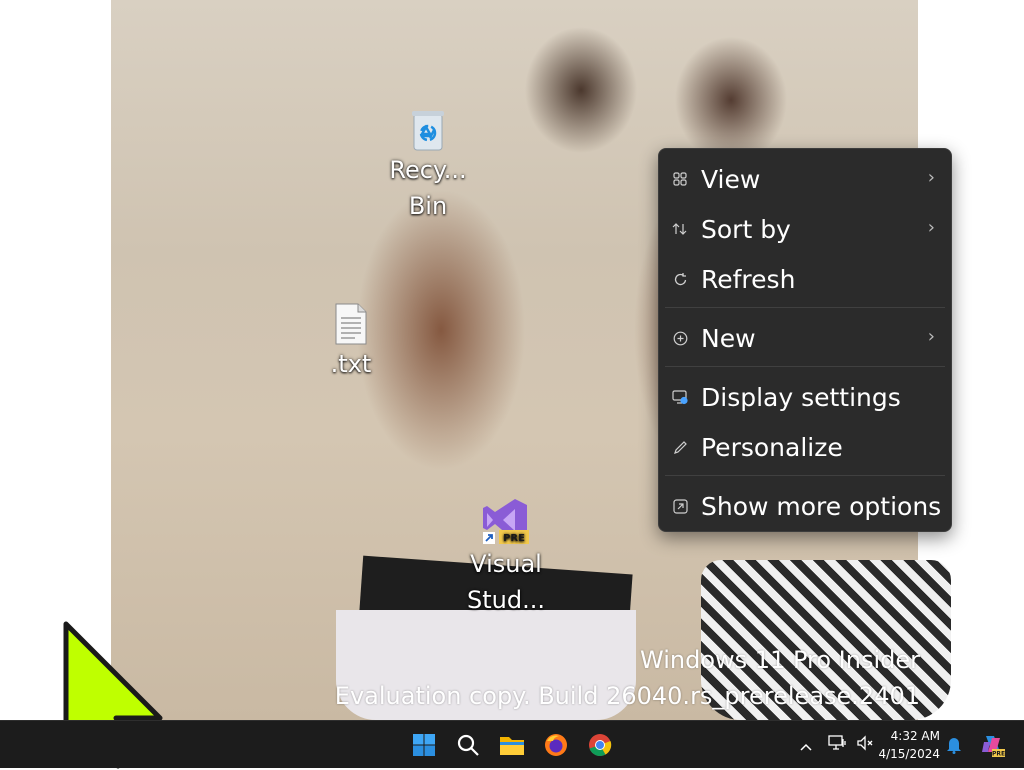 Image resolution: width=1024 pixels, height=770 pixels. What do you see at coordinates (909, 745) in the screenshot?
I see `clock: 4:32 AM 4/15/2024` at bounding box center [909, 745].